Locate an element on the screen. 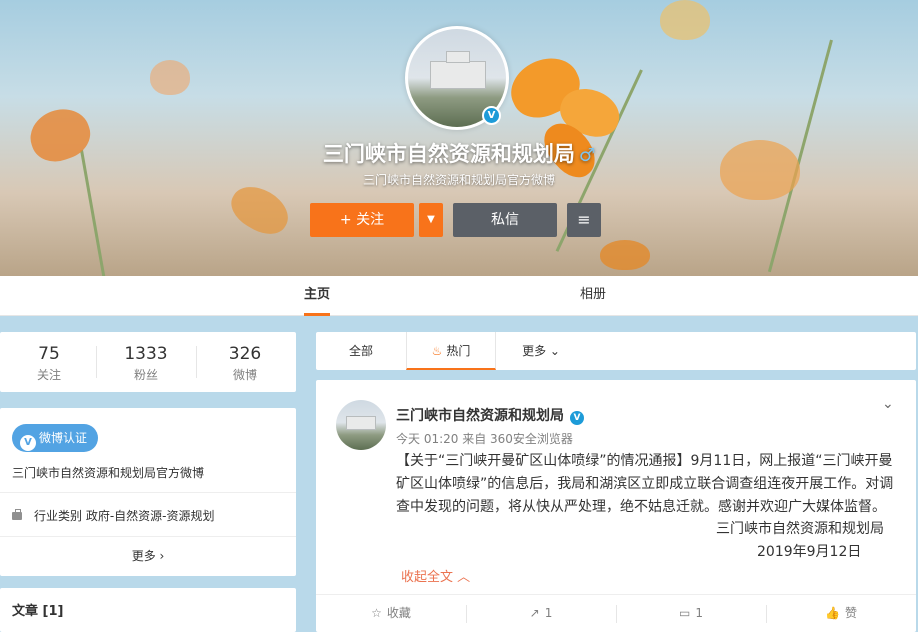 This screenshot has height=632, width=918. follow-button: + 关注 is located at coordinates (362, 220).